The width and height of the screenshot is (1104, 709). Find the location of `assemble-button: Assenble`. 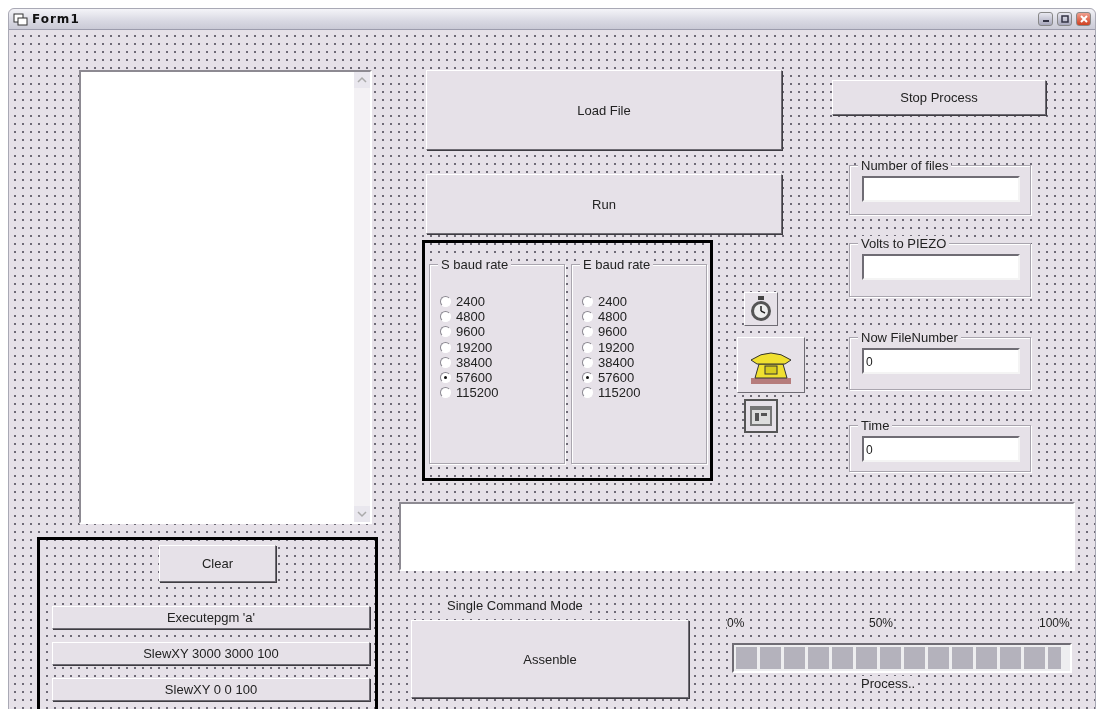

assemble-button: Assenble is located at coordinates (550, 659).